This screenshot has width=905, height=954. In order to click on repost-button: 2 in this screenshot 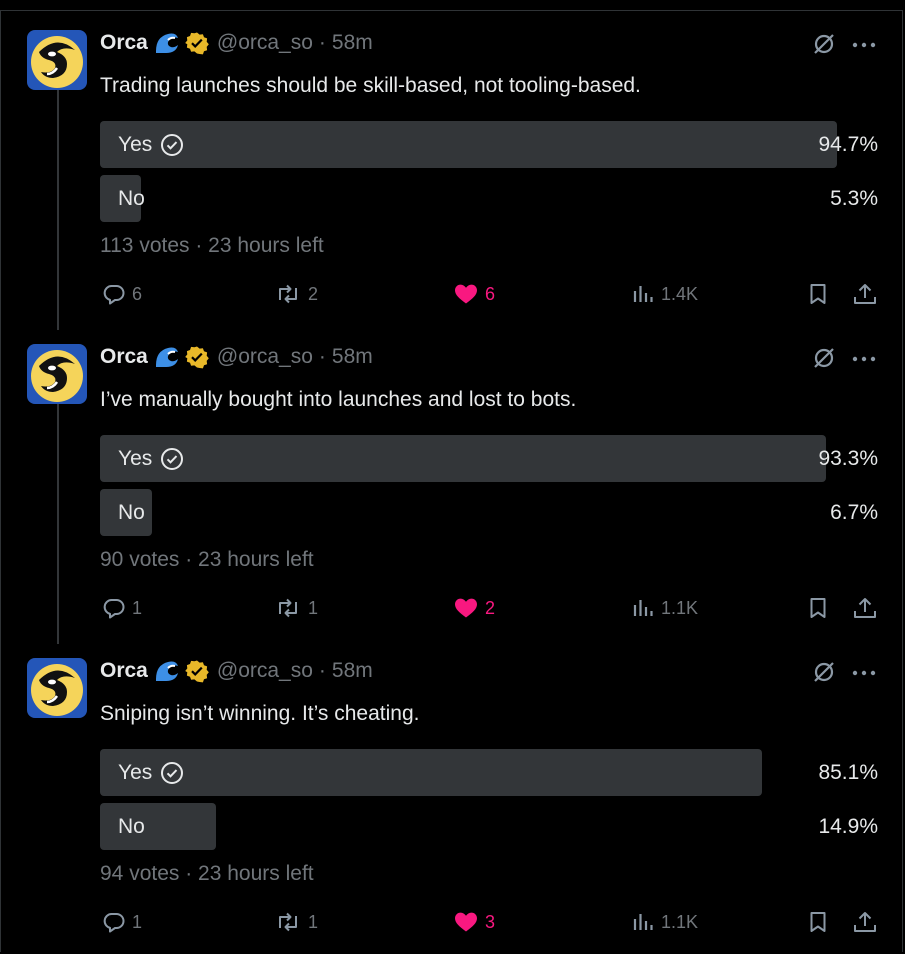, I will do `click(296, 294)`.